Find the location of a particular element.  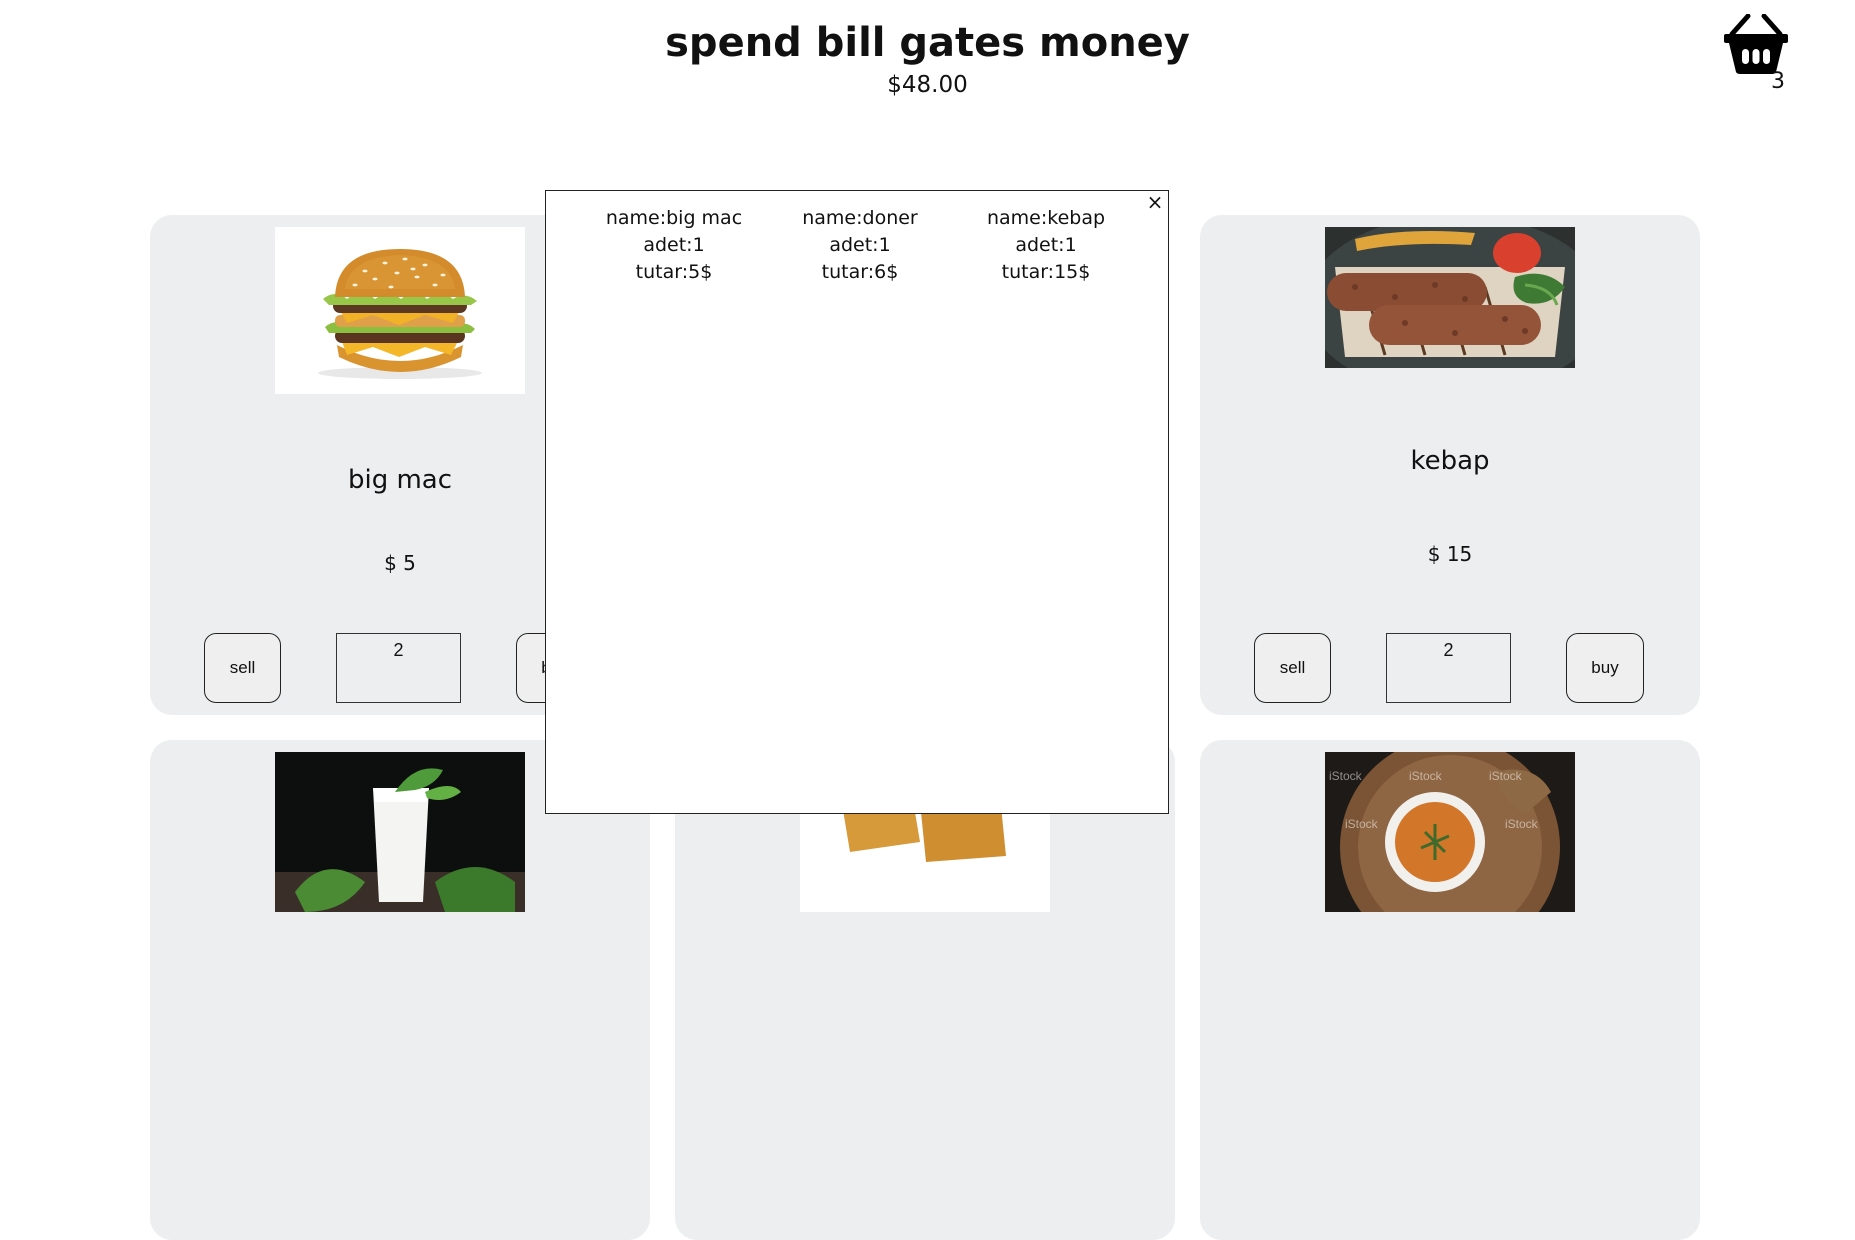

kebap-image is located at coordinates (1450, 297).